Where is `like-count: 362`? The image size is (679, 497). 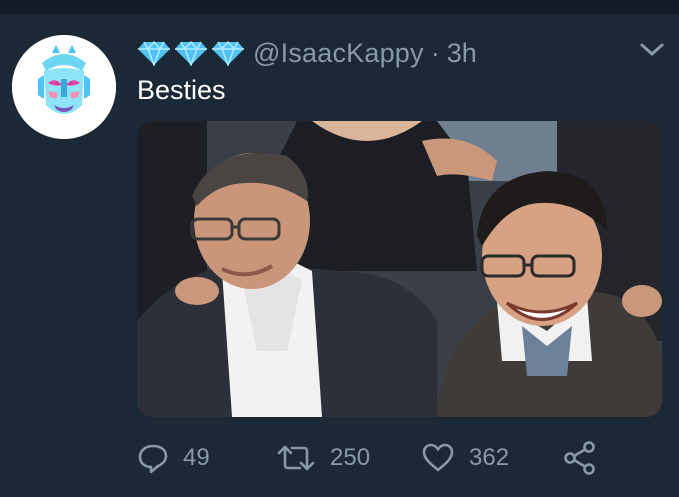 like-count: 362 is located at coordinates (489, 457).